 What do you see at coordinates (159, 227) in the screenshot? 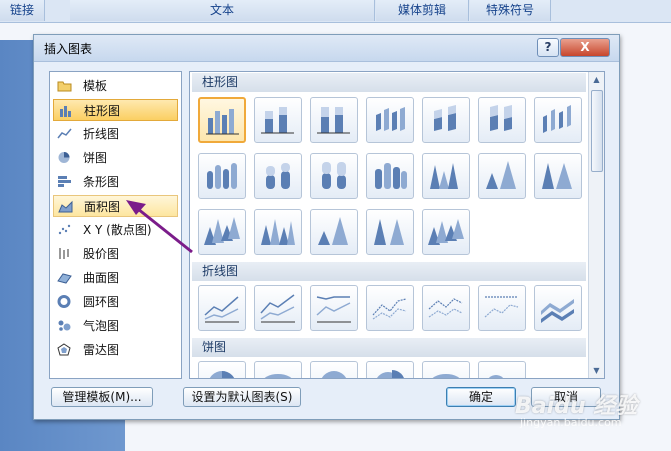
I see `annotation-arrow` at bounding box center [159, 227].